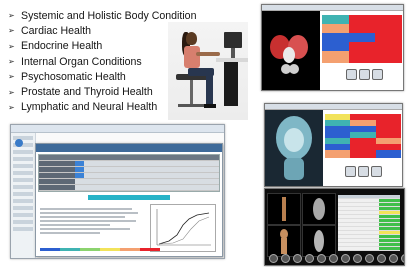 This screenshot has width=408, height=267. I want to click on condition-item: ➢ Systemic and Holistic Body Condition, so click(102, 15).